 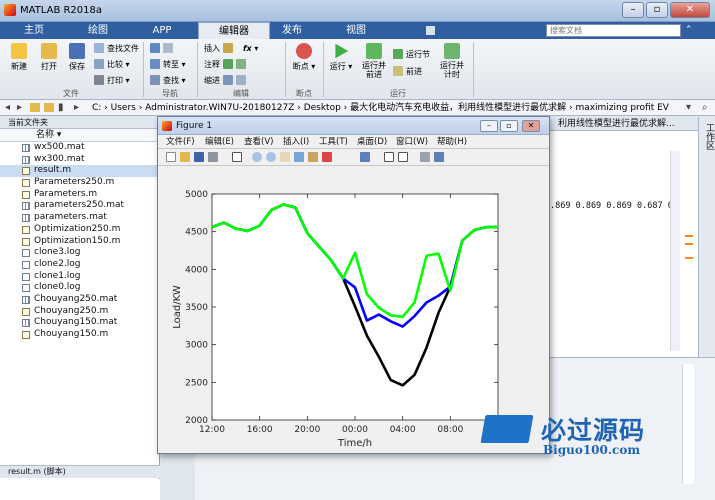 I want to click on open-button: 打开, so click(x=49, y=57).